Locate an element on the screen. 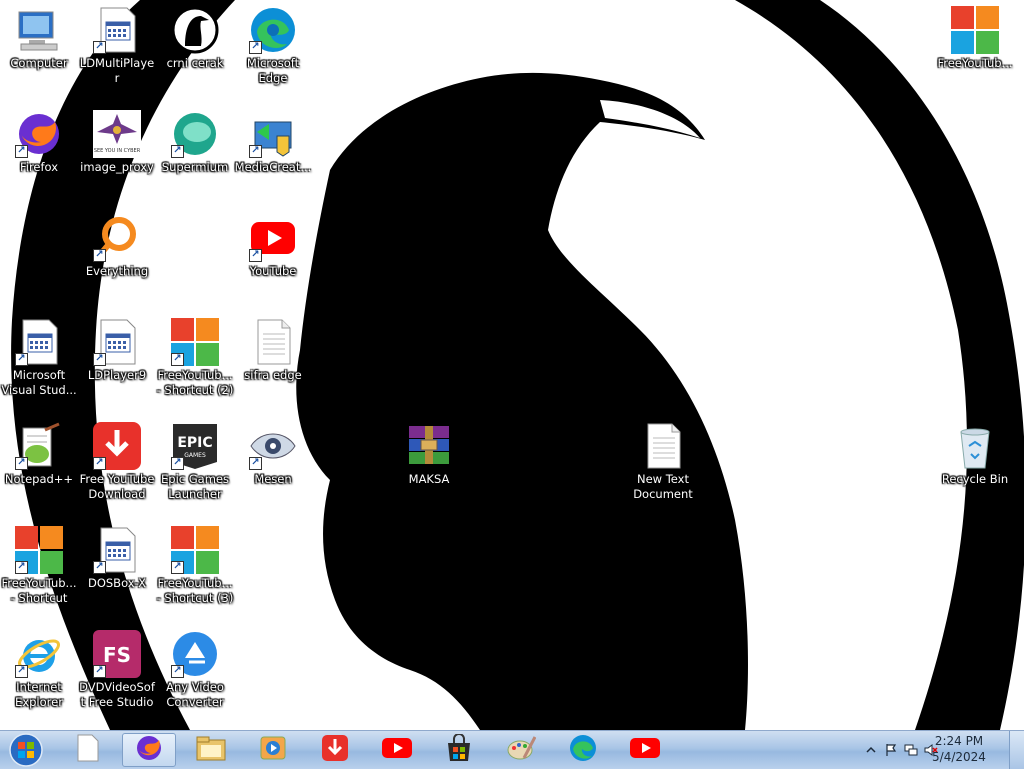 Image resolution: width=1024 pixels, height=772 pixels. desktop-icon-dosbox-x: ↗ DOSBox-X is located at coordinates (117, 555).